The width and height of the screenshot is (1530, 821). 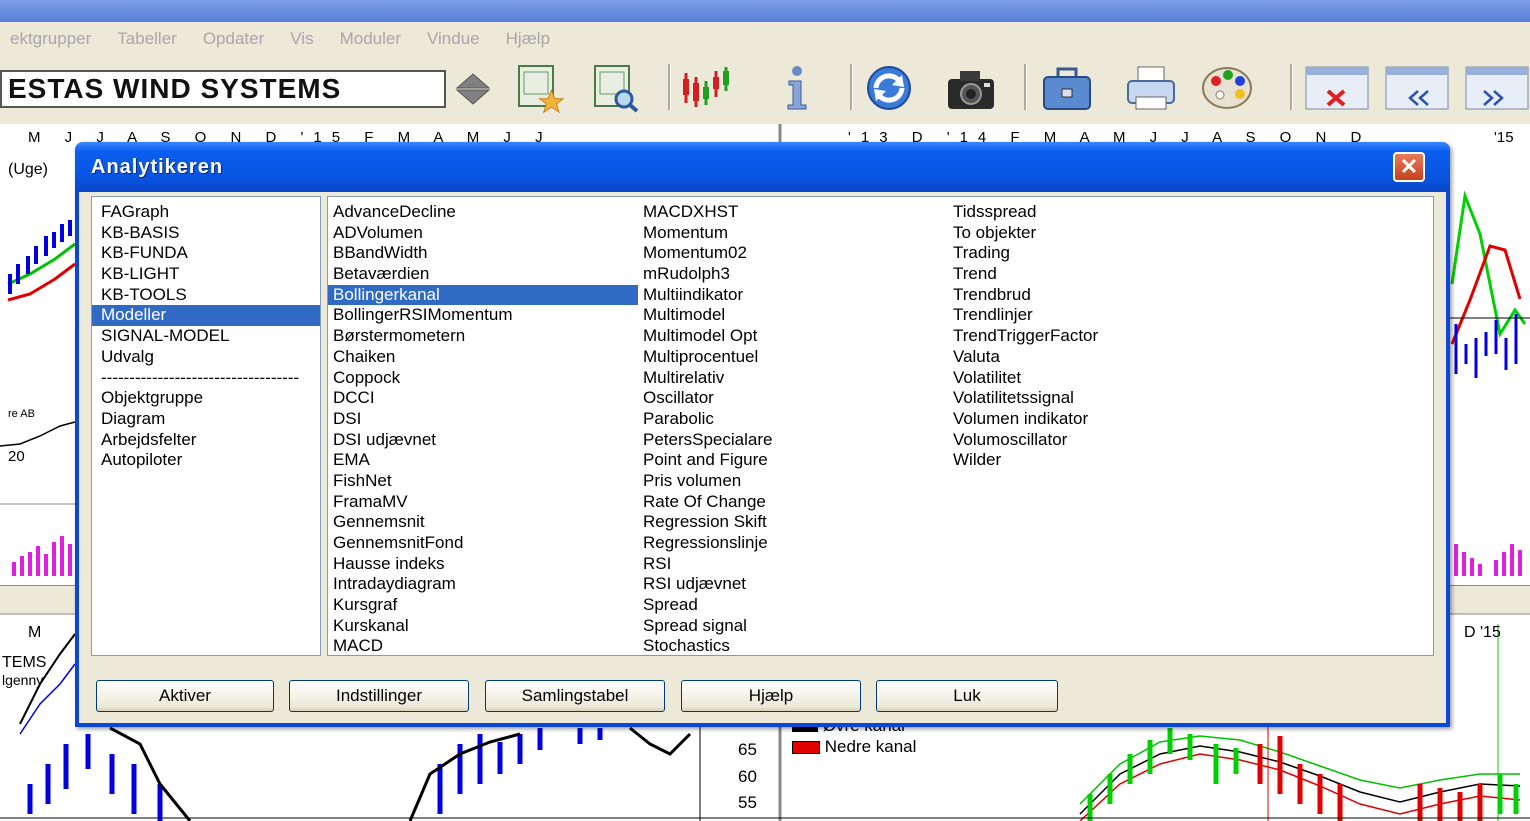 What do you see at coordinates (483, 336) in the screenshot?
I see `model-list-item: Børstermometern` at bounding box center [483, 336].